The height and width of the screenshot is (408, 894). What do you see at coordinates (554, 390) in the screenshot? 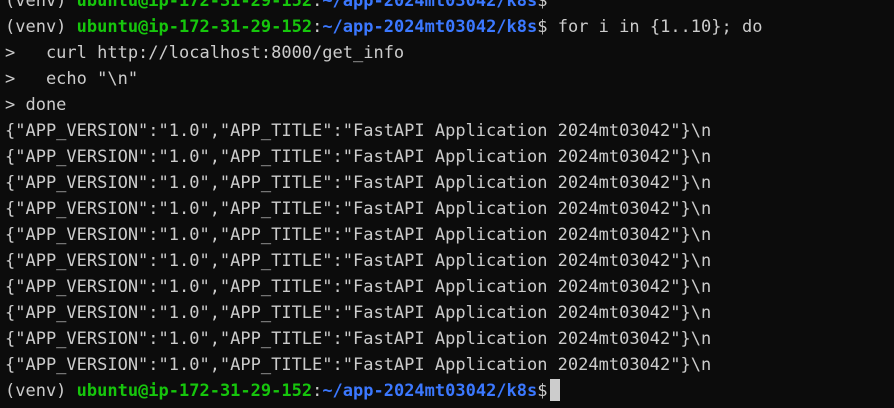
I see `text-cursor` at bounding box center [554, 390].